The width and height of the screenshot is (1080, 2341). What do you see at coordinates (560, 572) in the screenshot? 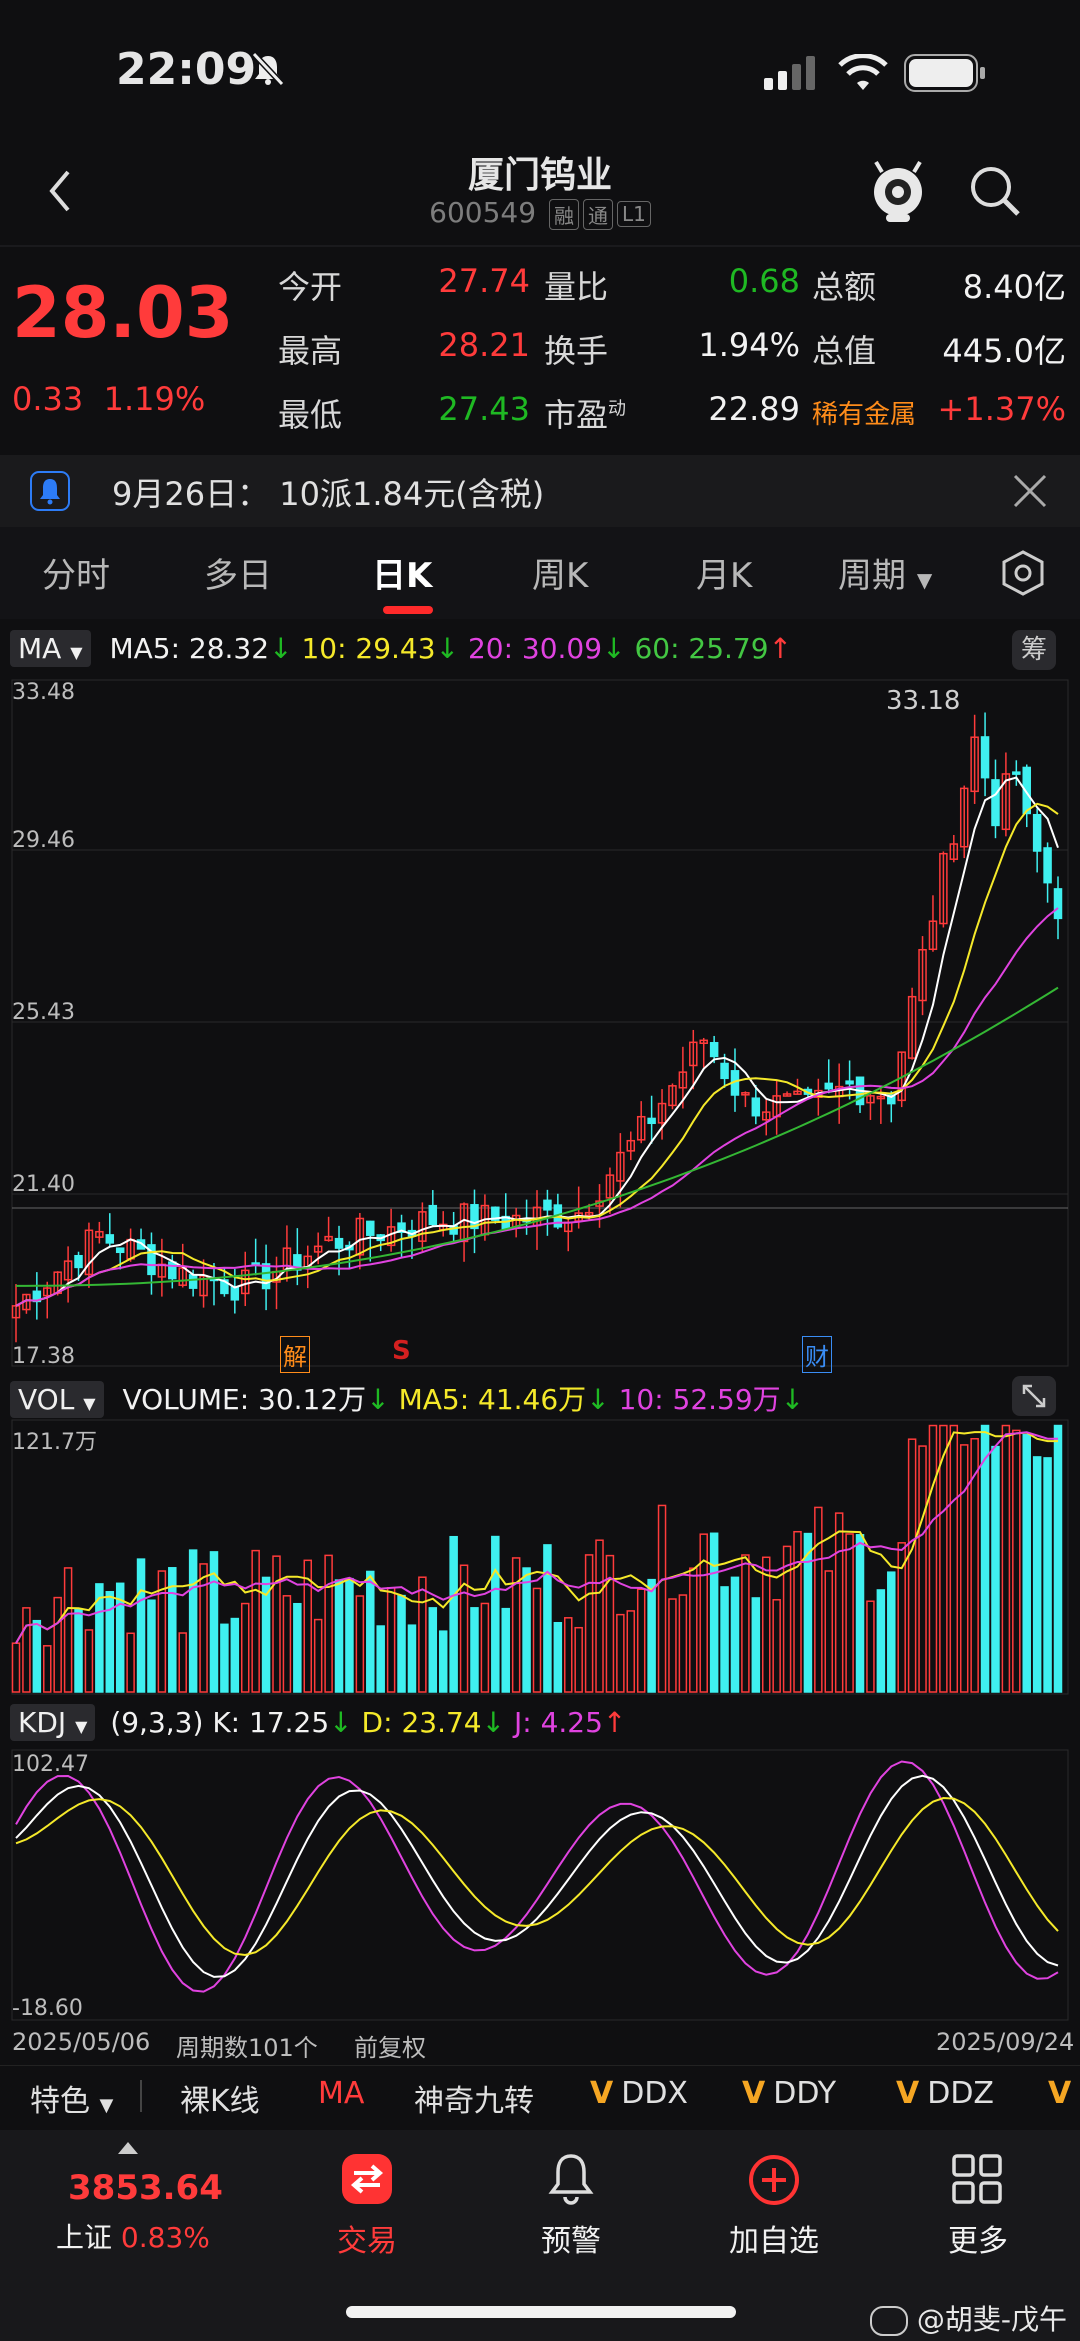
I see `tab-weekly-k: 周K` at bounding box center [560, 572].